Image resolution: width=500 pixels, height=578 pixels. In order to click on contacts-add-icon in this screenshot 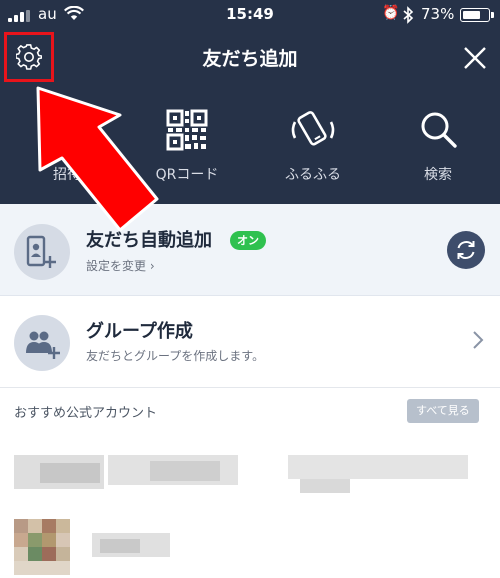, I will do `click(41, 251)`.